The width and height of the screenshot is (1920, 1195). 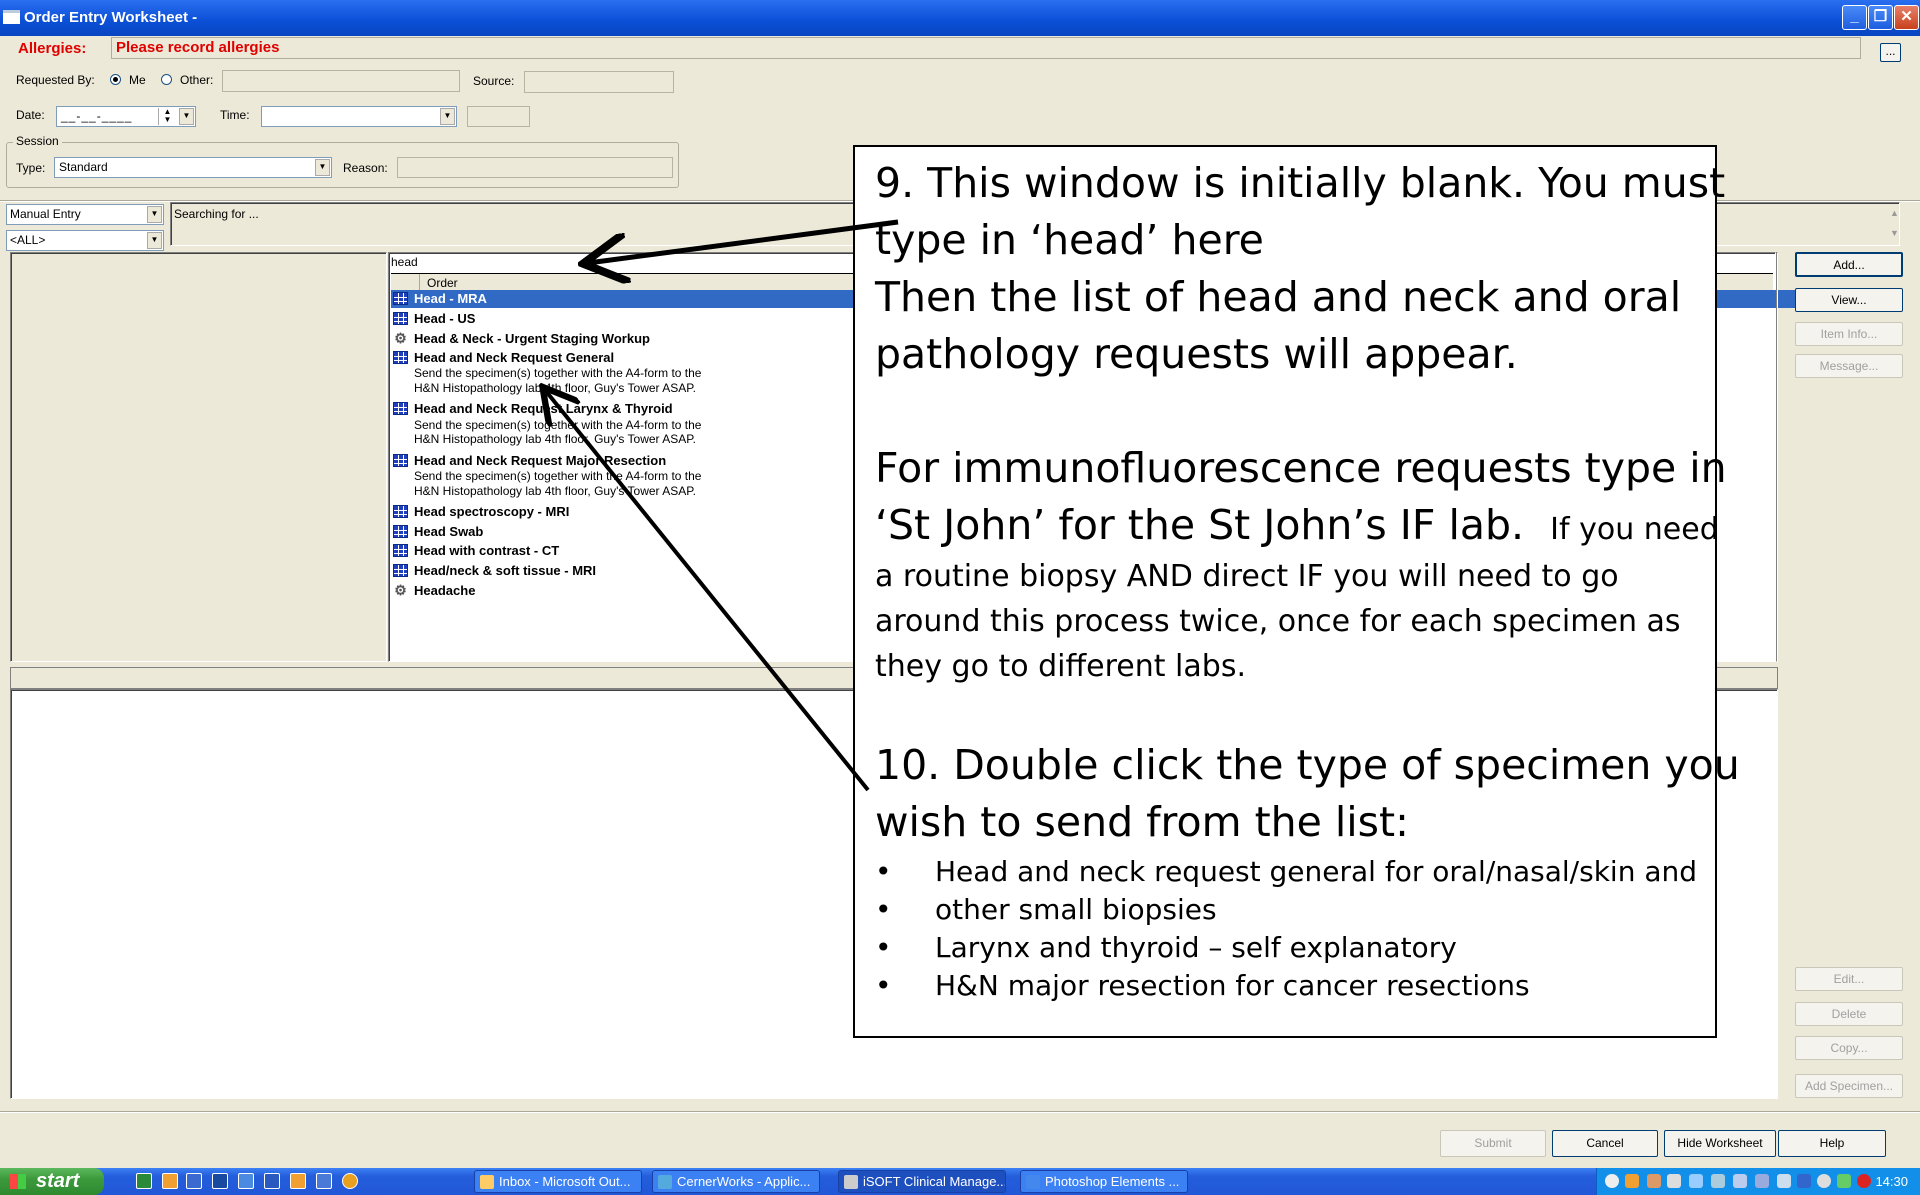 I want to click on session-type-select: Standard ▼, so click(x=193, y=167).